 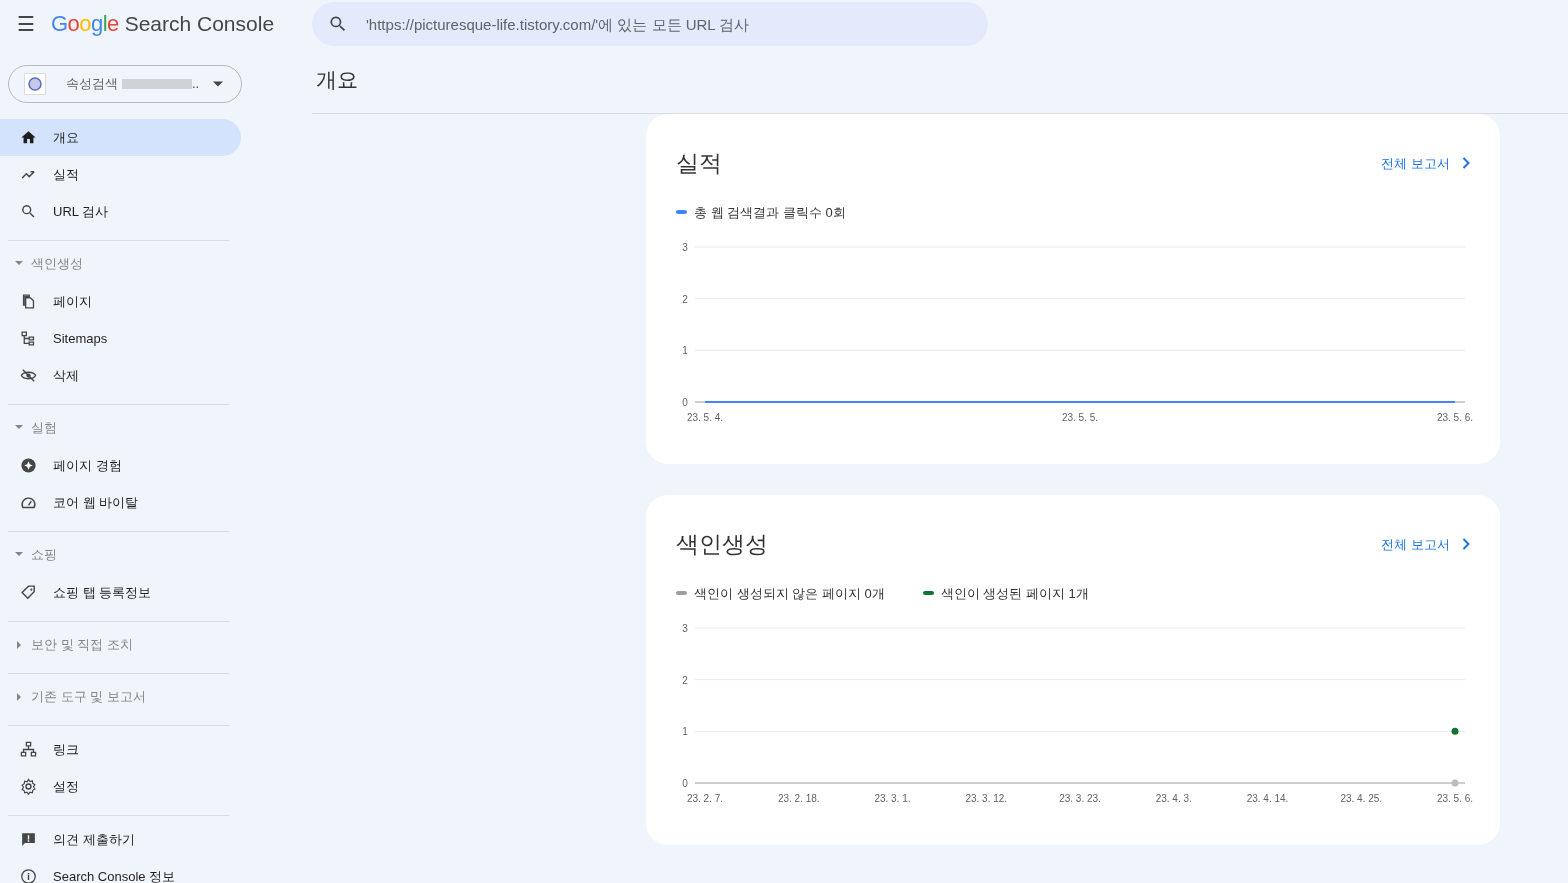 What do you see at coordinates (118, 428) in the screenshot?
I see `section-header: 실험` at bounding box center [118, 428].